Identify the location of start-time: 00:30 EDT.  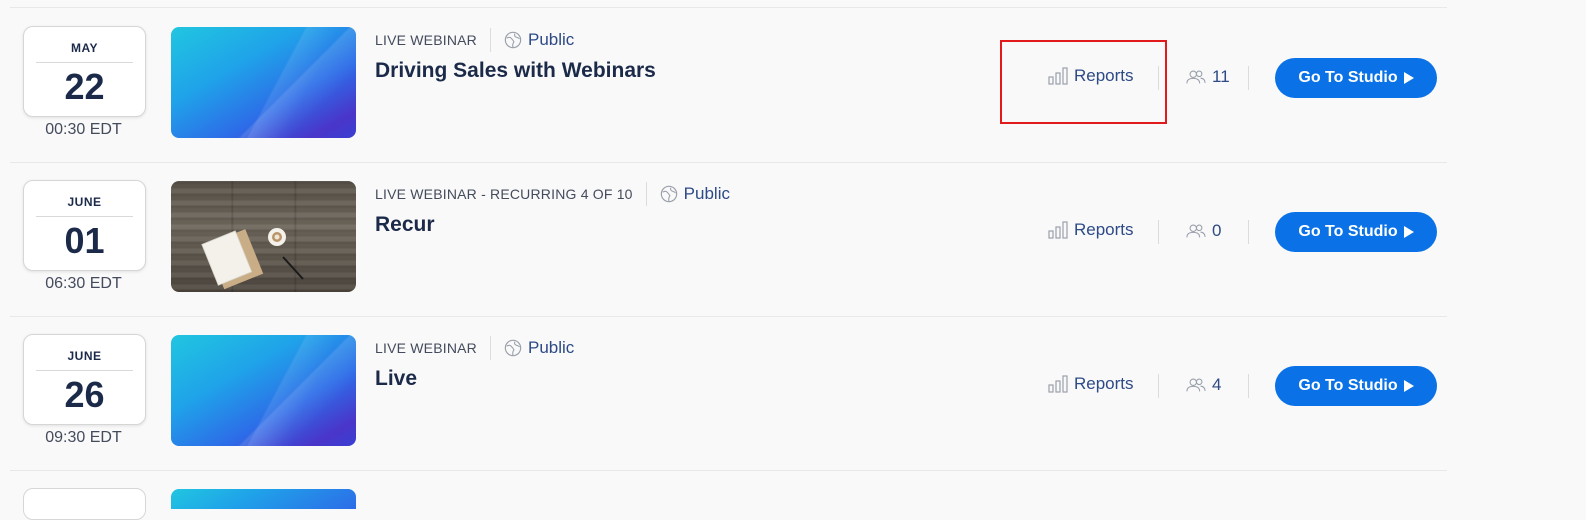
(83, 129).